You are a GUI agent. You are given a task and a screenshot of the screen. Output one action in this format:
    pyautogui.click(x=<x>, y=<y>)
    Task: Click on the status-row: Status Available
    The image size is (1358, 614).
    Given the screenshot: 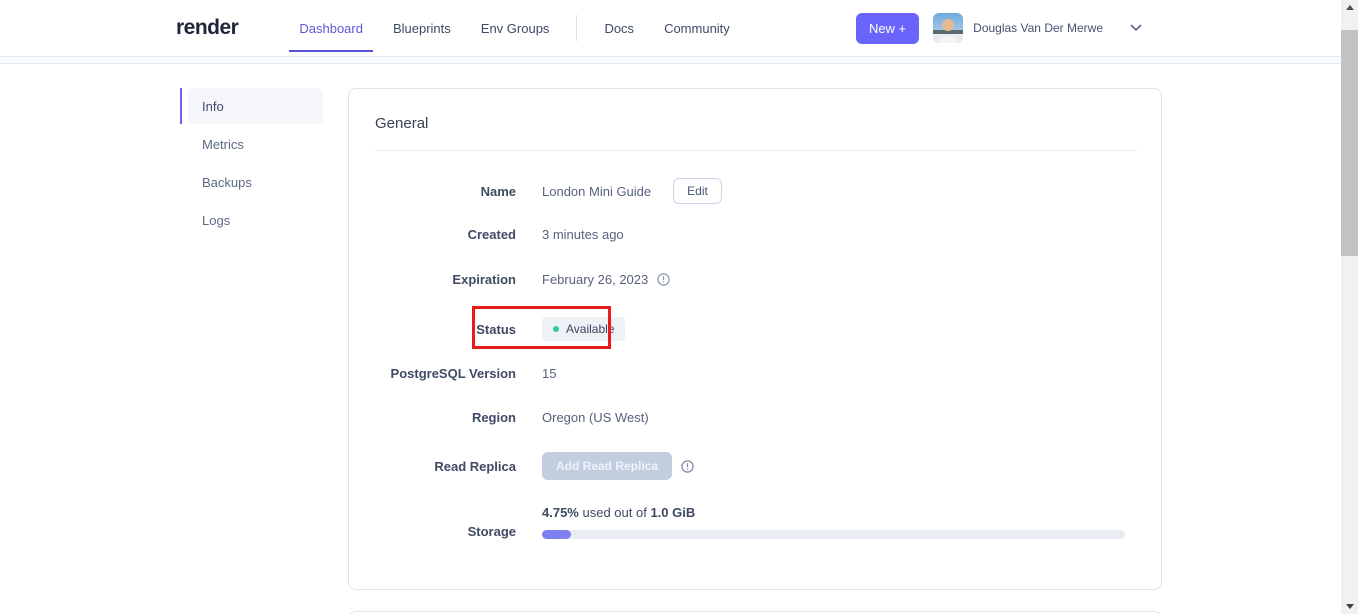 What is the action you would take?
    pyautogui.click(x=743, y=329)
    